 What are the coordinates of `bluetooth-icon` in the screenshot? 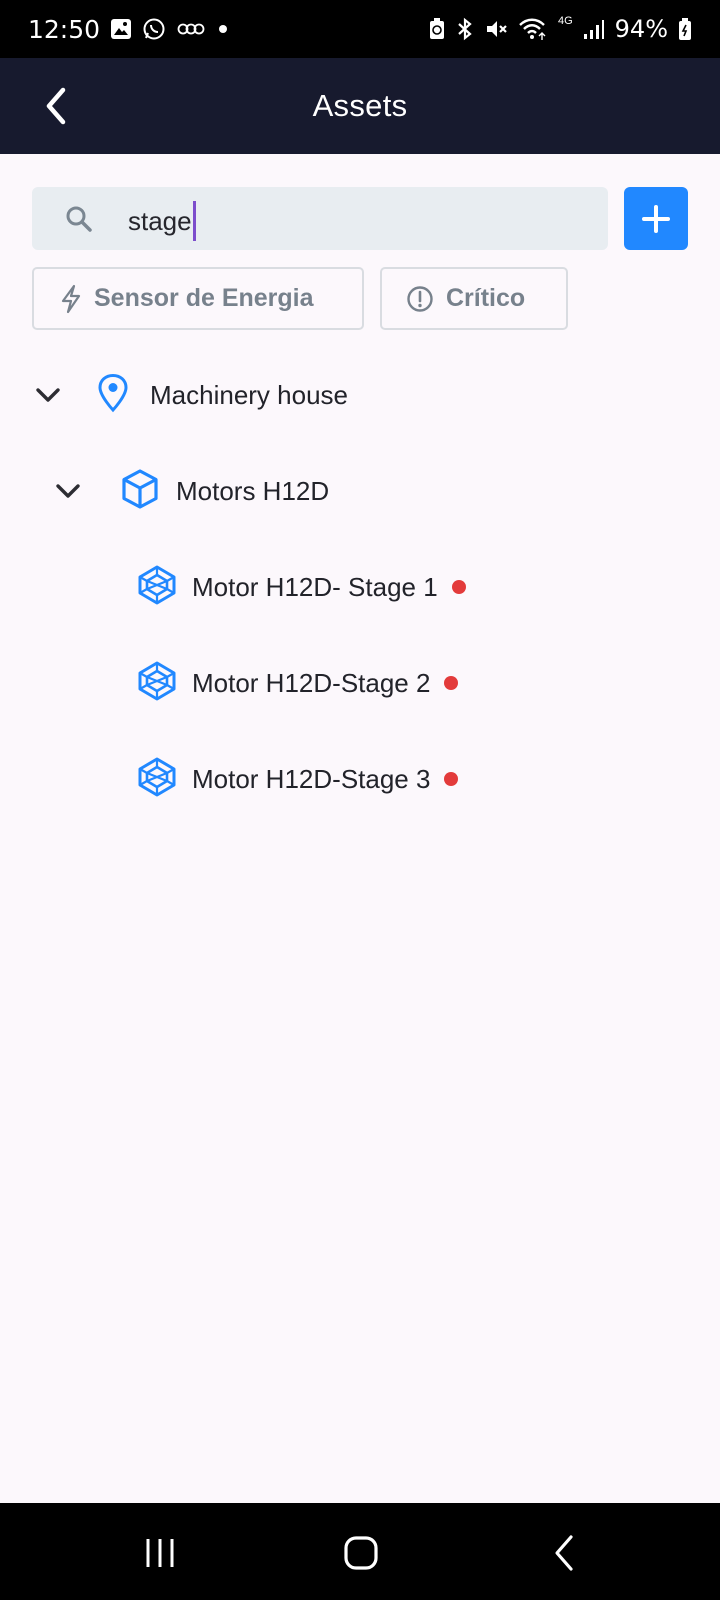 It's located at (465, 29).